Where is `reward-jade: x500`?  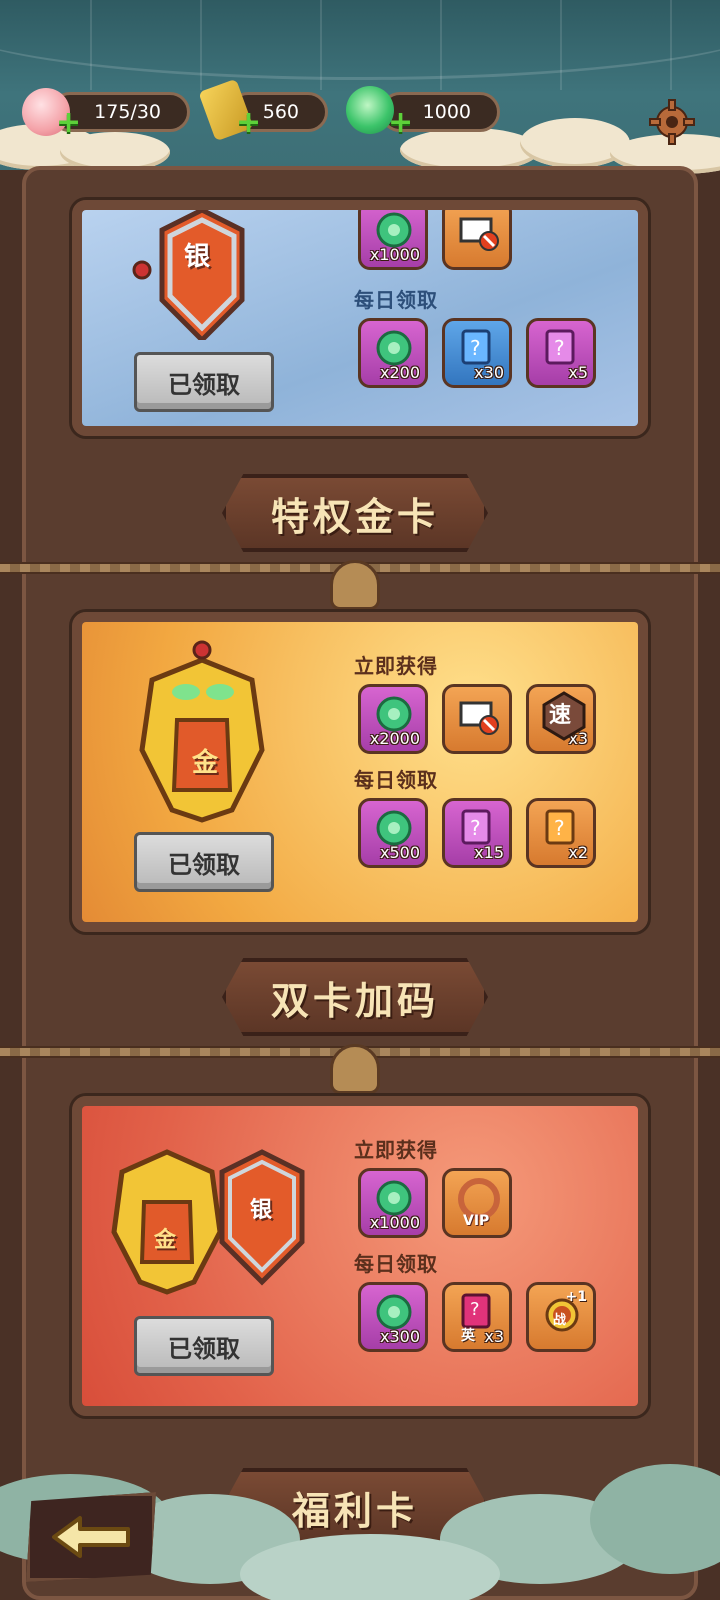
reward-jade: x500 is located at coordinates (393, 833).